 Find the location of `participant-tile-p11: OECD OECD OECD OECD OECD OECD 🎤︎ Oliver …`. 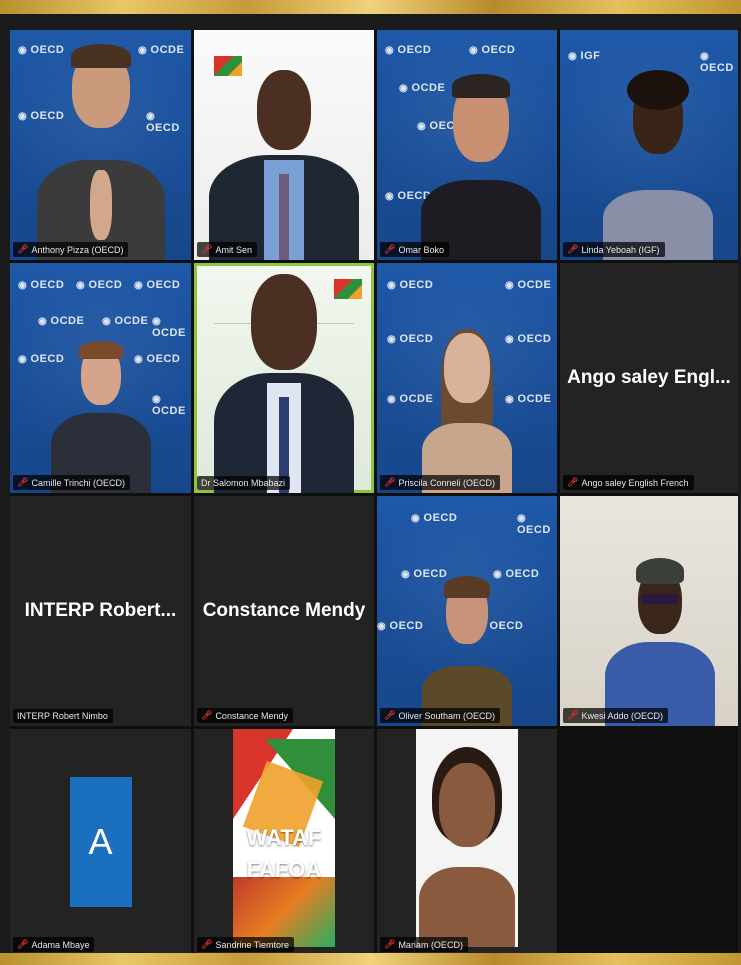

participant-tile-p11: OECD OECD OECD OECD OECD OECD 🎤︎ Oliver … is located at coordinates (467, 611).